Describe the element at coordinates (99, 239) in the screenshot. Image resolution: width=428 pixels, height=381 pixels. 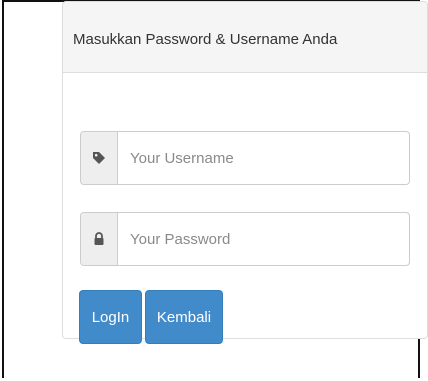
I see `lock-icon` at that location.